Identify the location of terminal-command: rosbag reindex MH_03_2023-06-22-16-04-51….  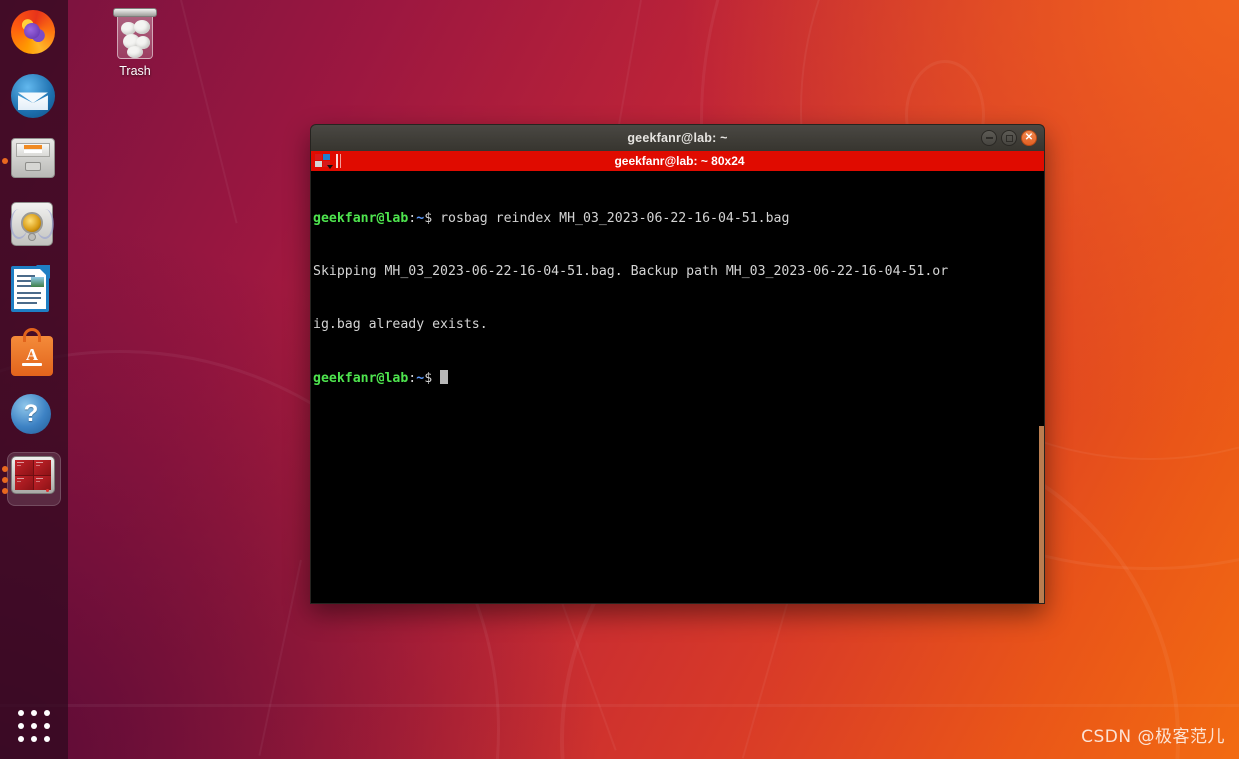
(615, 218).